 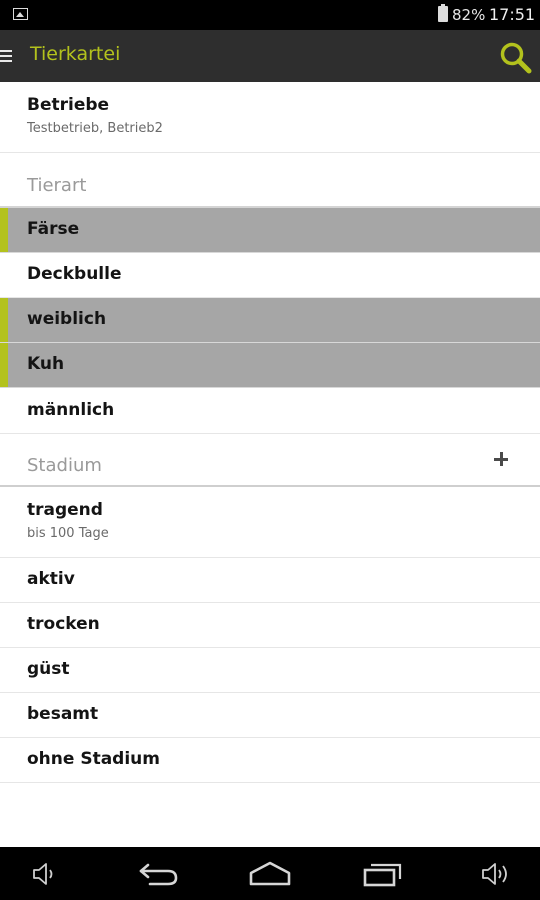 I want to click on list-item-title: ohne Stadium, so click(x=93, y=759).